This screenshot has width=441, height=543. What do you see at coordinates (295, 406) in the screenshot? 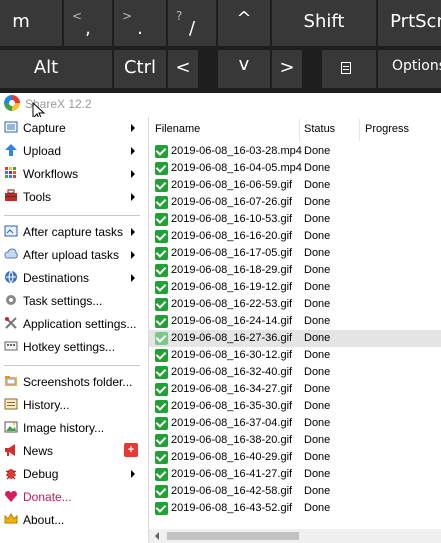
I see `table-row: 2019-06-08_16-35-30.gif Done` at bounding box center [295, 406].